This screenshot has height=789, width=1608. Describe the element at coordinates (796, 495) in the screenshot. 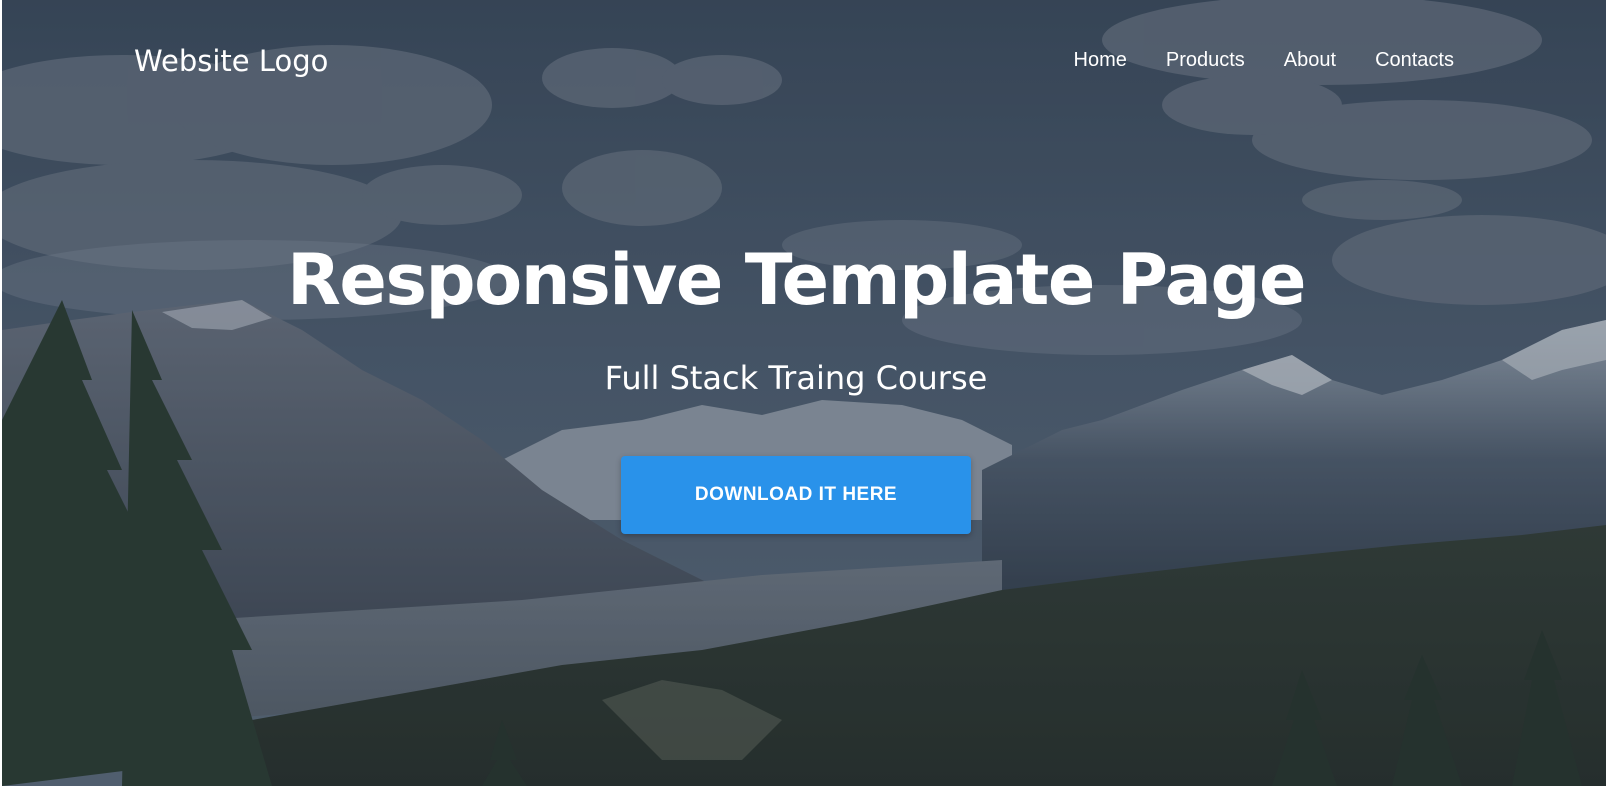

I see `download-button: DOWNLOAD IT HERE` at that location.